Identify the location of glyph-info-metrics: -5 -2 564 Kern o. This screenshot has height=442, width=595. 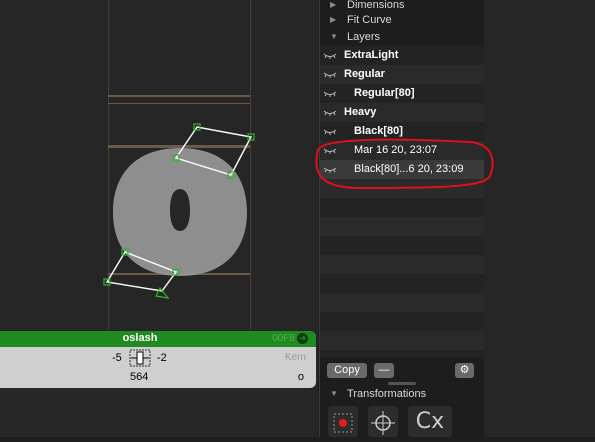
(158, 367).